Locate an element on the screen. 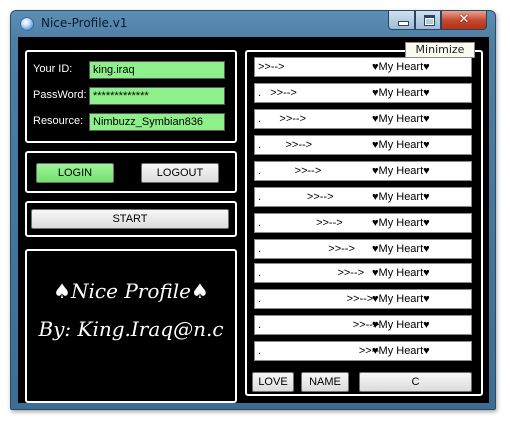  id-field: king.iraq is located at coordinates (157, 70).